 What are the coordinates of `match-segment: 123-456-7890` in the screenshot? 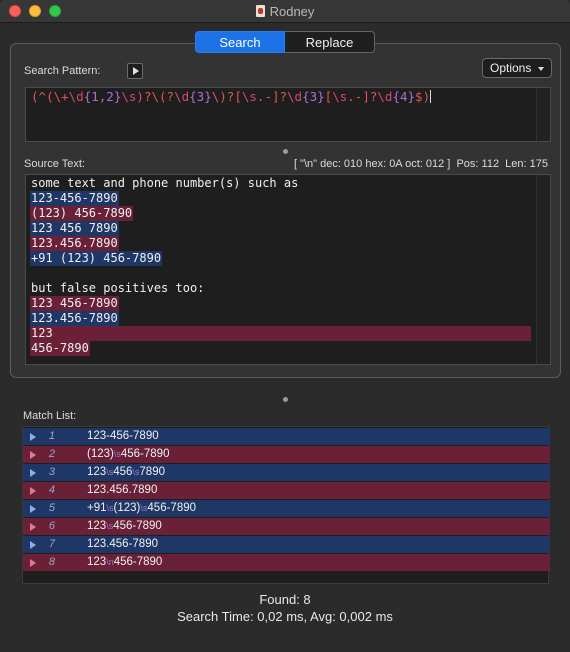 It's located at (123, 436).